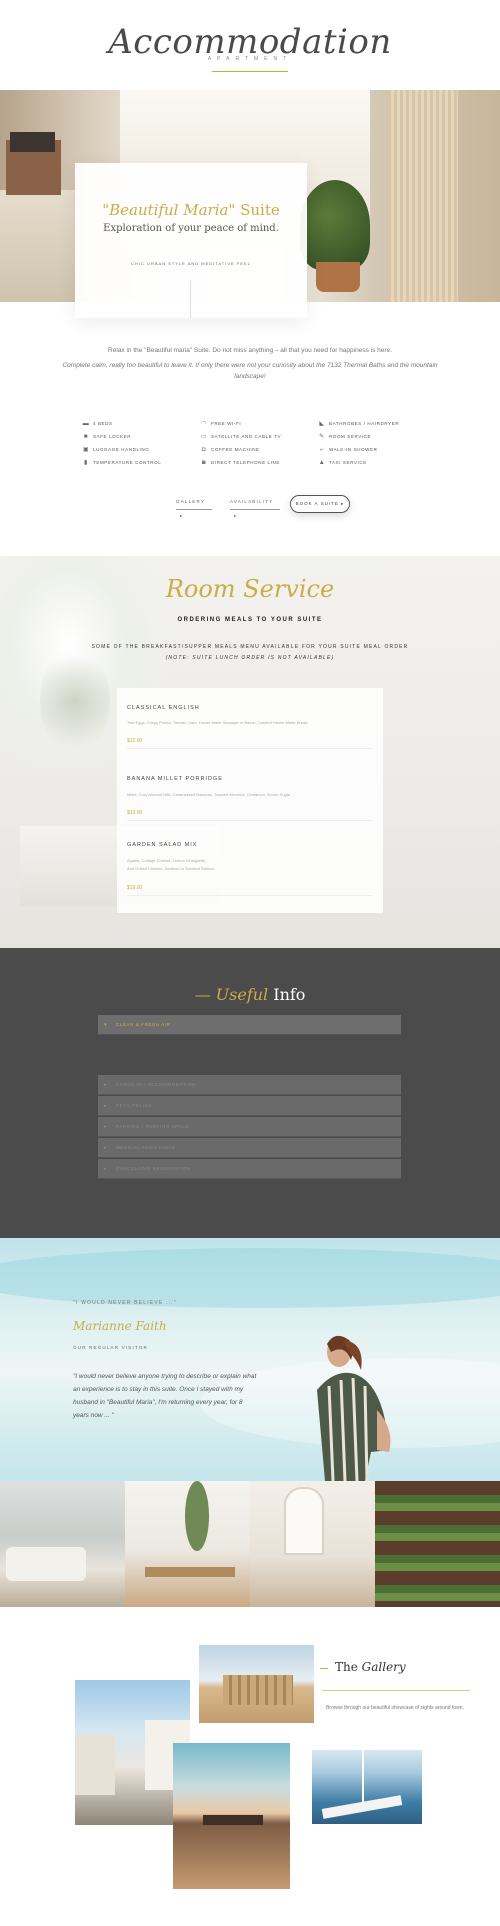 The width and height of the screenshot is (500, 1926). What do you see at coordinates (335, 225) in the screenshot?
I see `hero-plant-decor` at bounding box center [335, 225].